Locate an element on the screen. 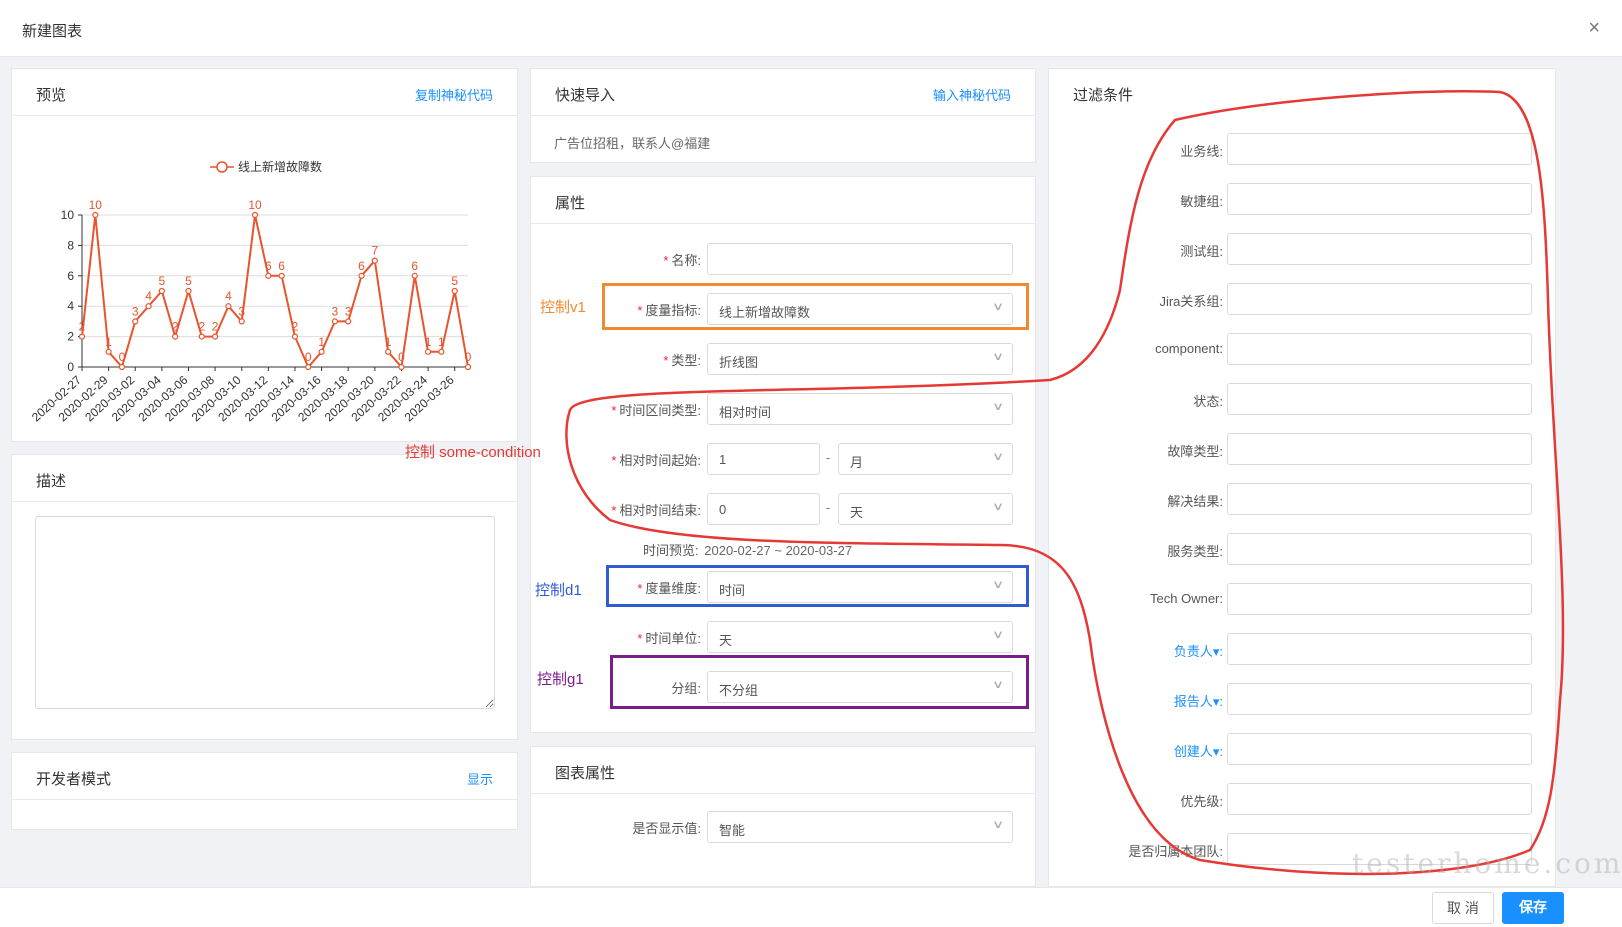  ad-text: 广告位招租，联系人@福建 is located at coordinates (632, 143).